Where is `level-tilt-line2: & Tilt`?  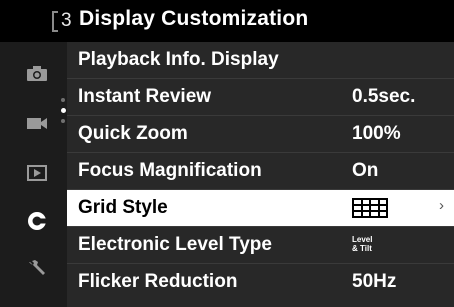 level-tilt-line2: & Tilt is located at coordinates (362, 248).